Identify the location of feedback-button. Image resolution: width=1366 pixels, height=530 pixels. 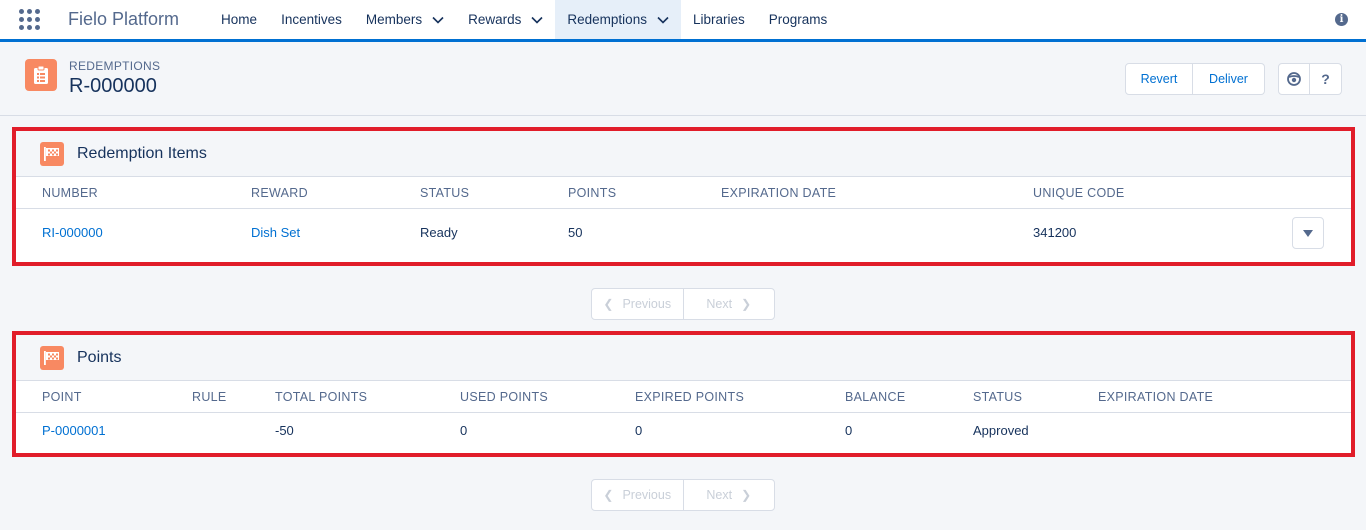
(1294, 79).